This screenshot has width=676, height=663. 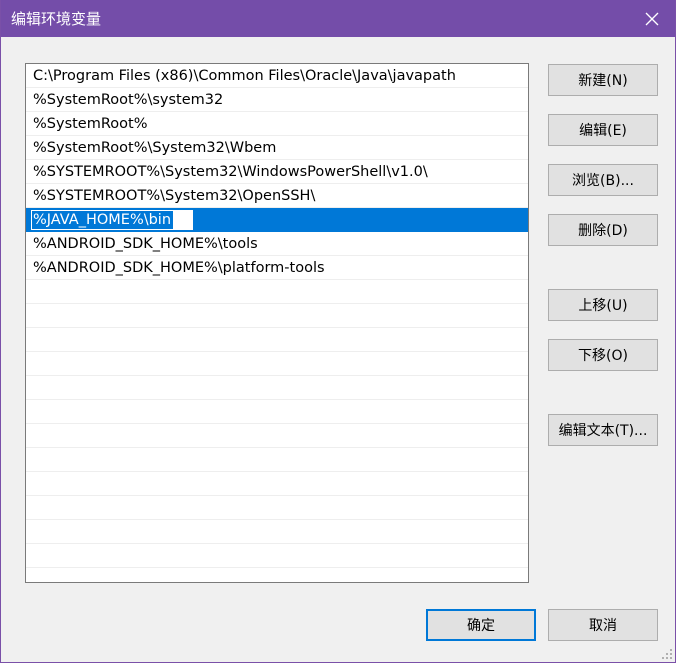 I want to click on title-bar: 编辑环境变量, so click(x=338, y=18).